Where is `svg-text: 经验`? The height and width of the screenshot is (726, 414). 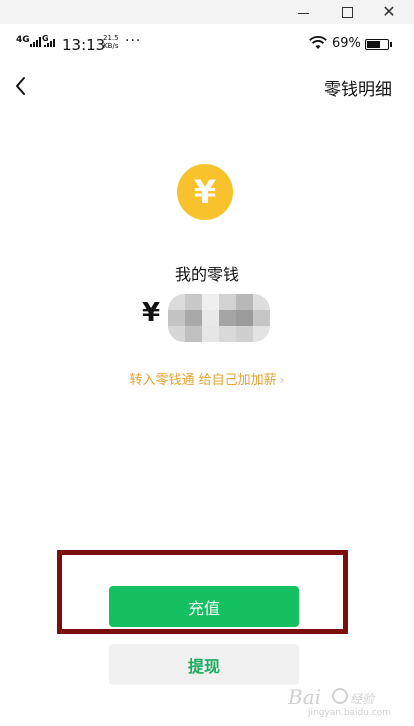
svg-text: 经验 is located at coordinates (363, 699).